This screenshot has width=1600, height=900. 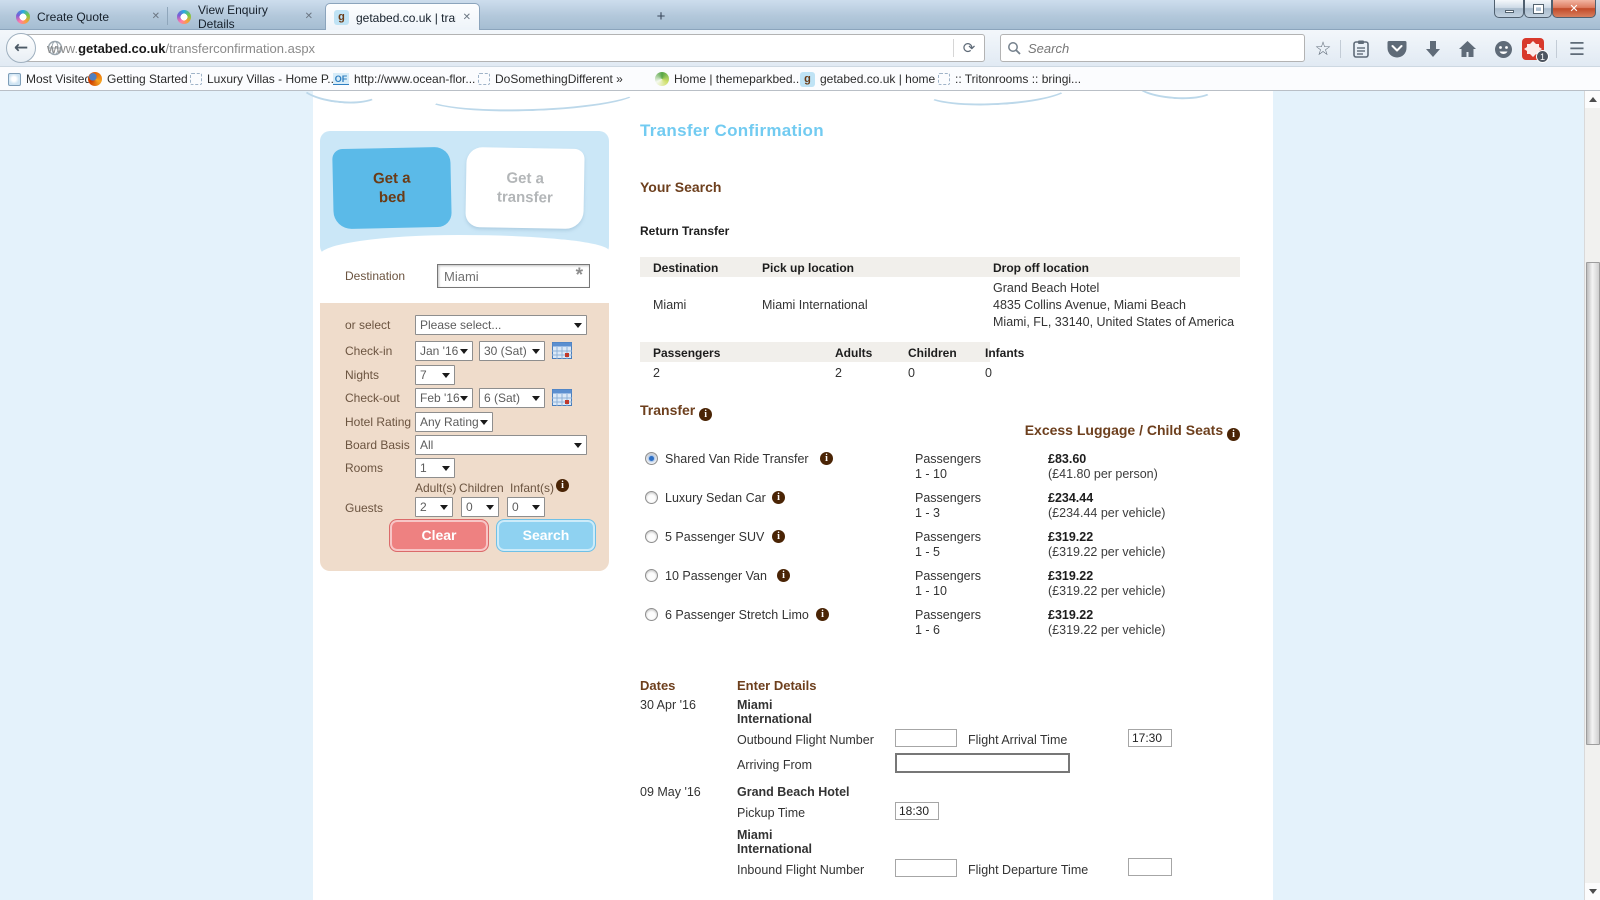 I want to click on bookmark-star-icon: ☆, so click(x=1323, y=49).